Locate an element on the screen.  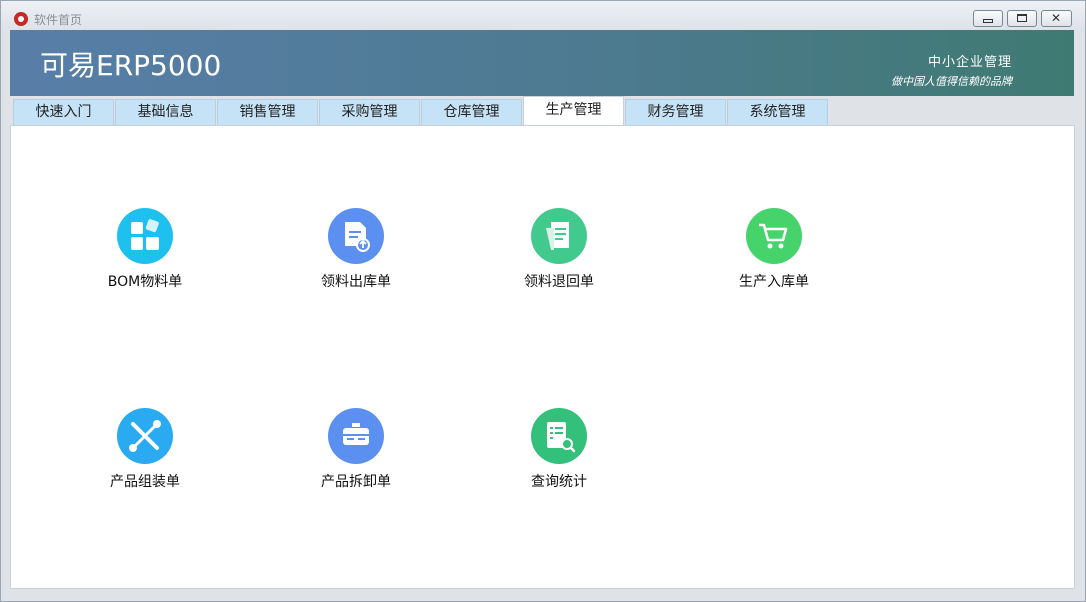
module-material-return: 领料退回单 is located at coordinates (558, 253).